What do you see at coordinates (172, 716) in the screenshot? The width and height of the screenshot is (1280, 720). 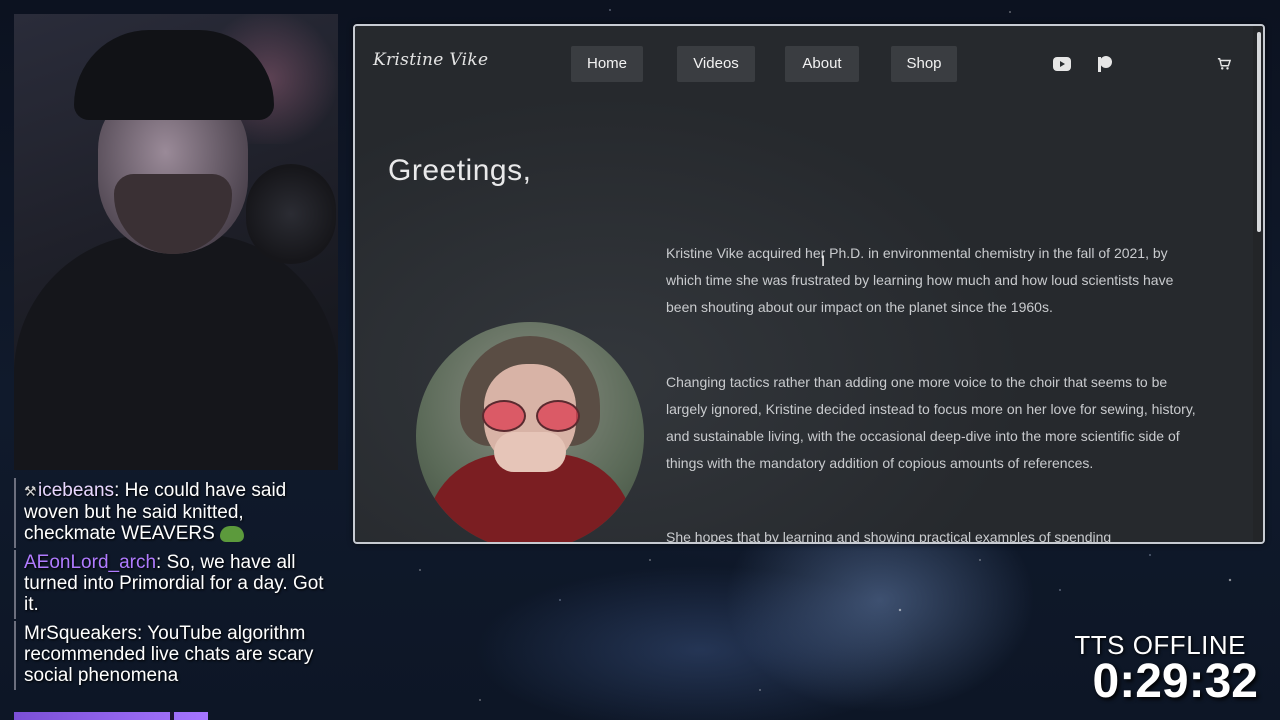 I see `progress-bar-divider` at bounding box center [172, 716].